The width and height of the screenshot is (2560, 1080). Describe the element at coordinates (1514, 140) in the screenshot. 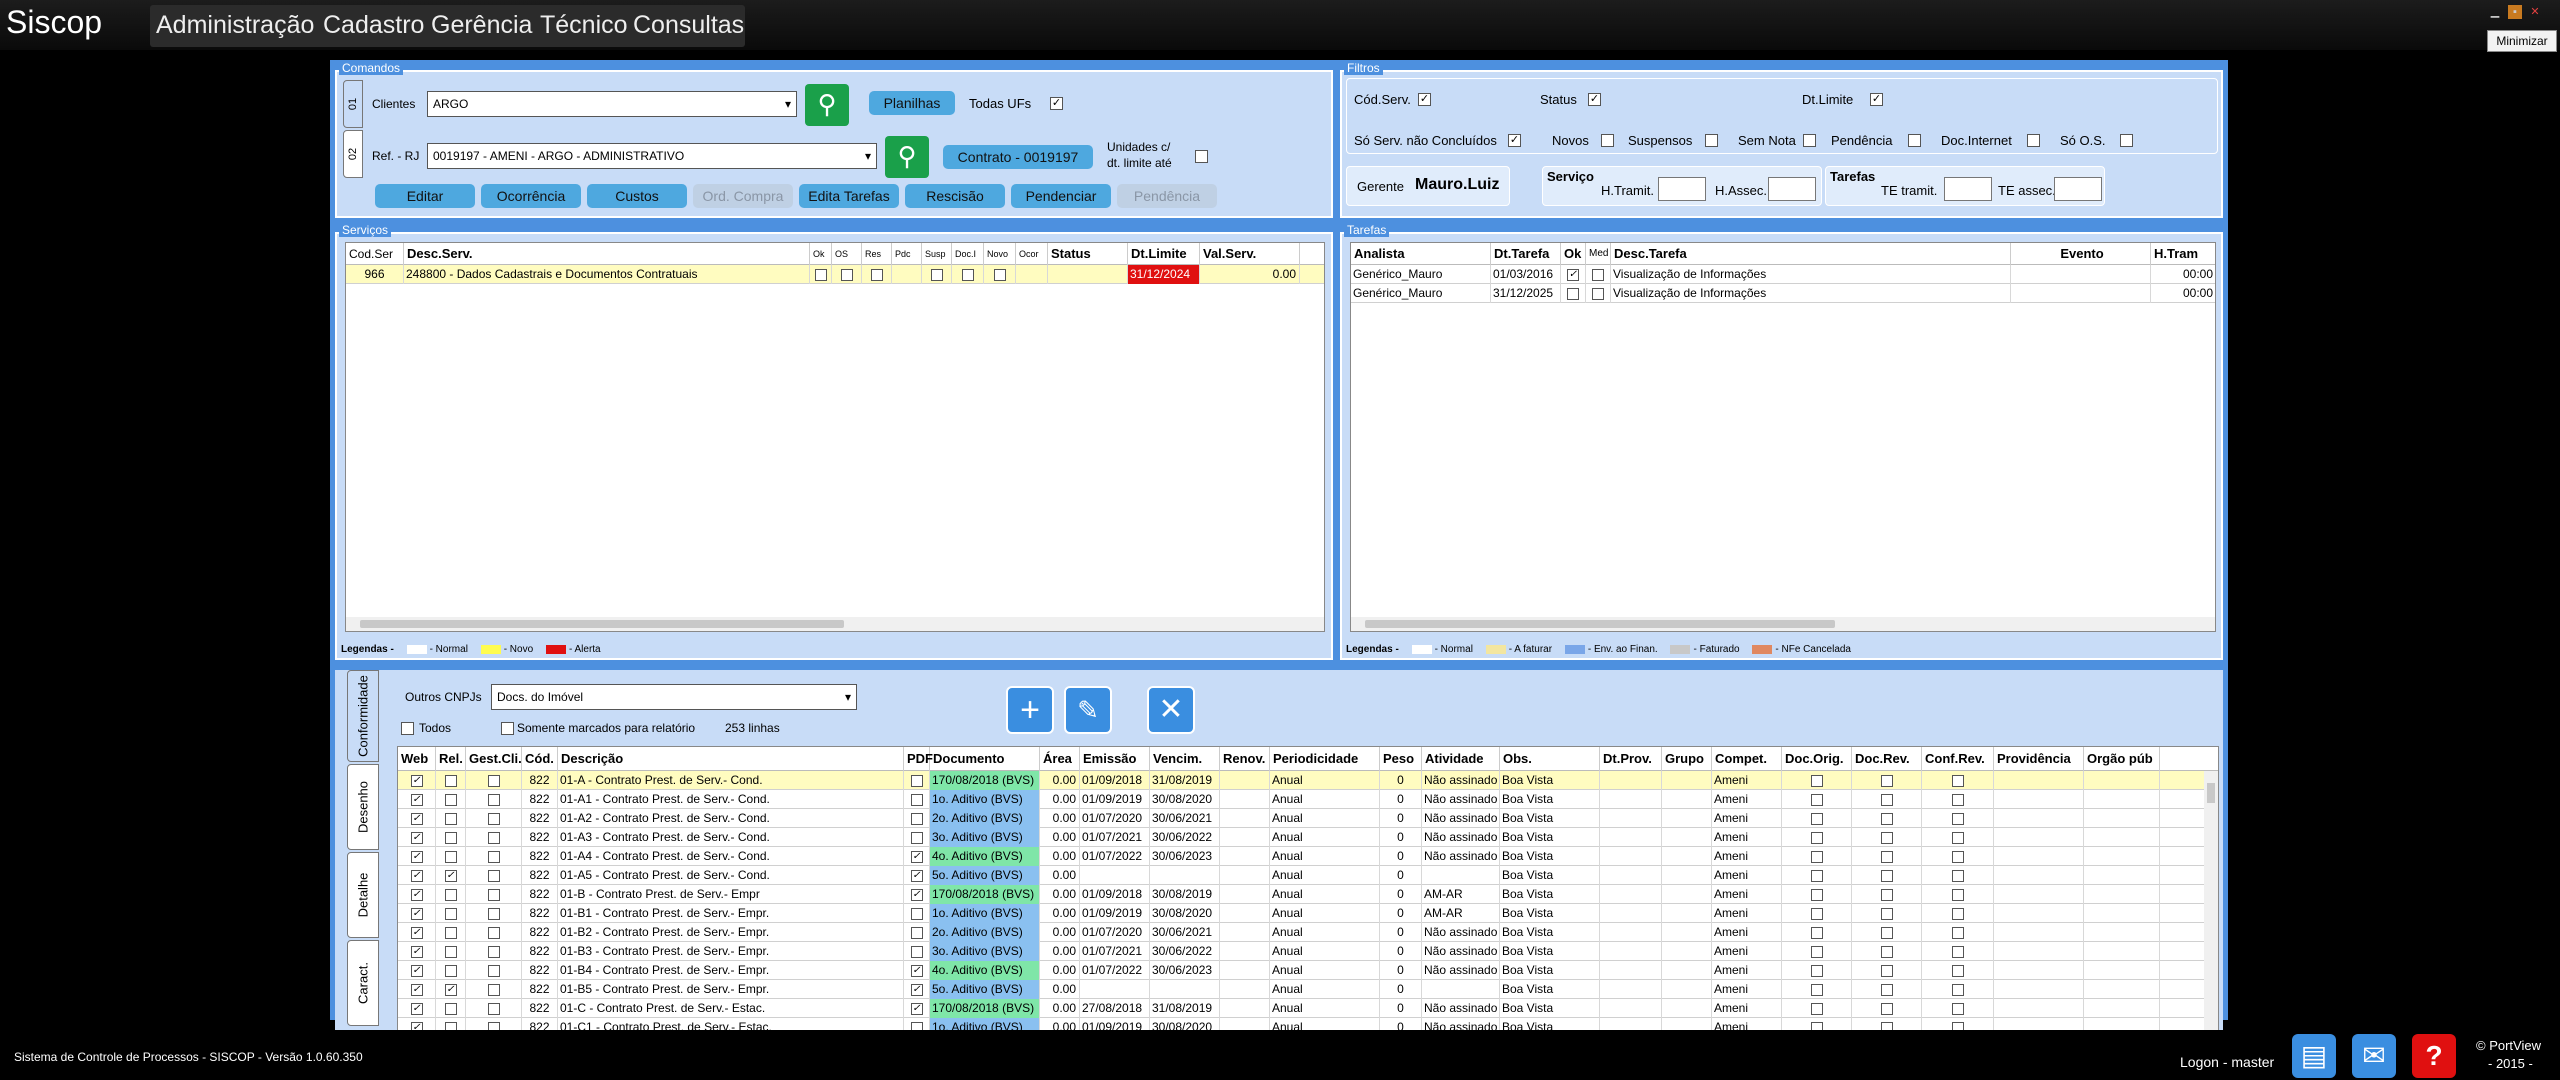

I see `so-serv-checkbox: ✓` at that location.